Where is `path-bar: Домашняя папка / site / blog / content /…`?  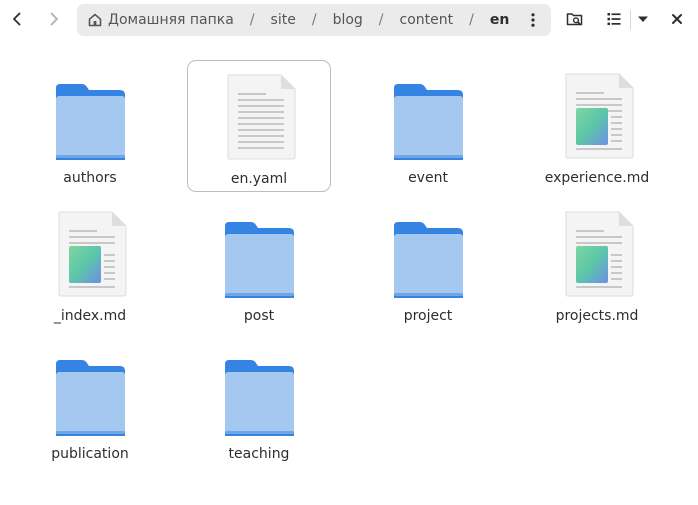 path-bar: Домашняя папка / site / blog / content /… is located at coordinates (314, 20).